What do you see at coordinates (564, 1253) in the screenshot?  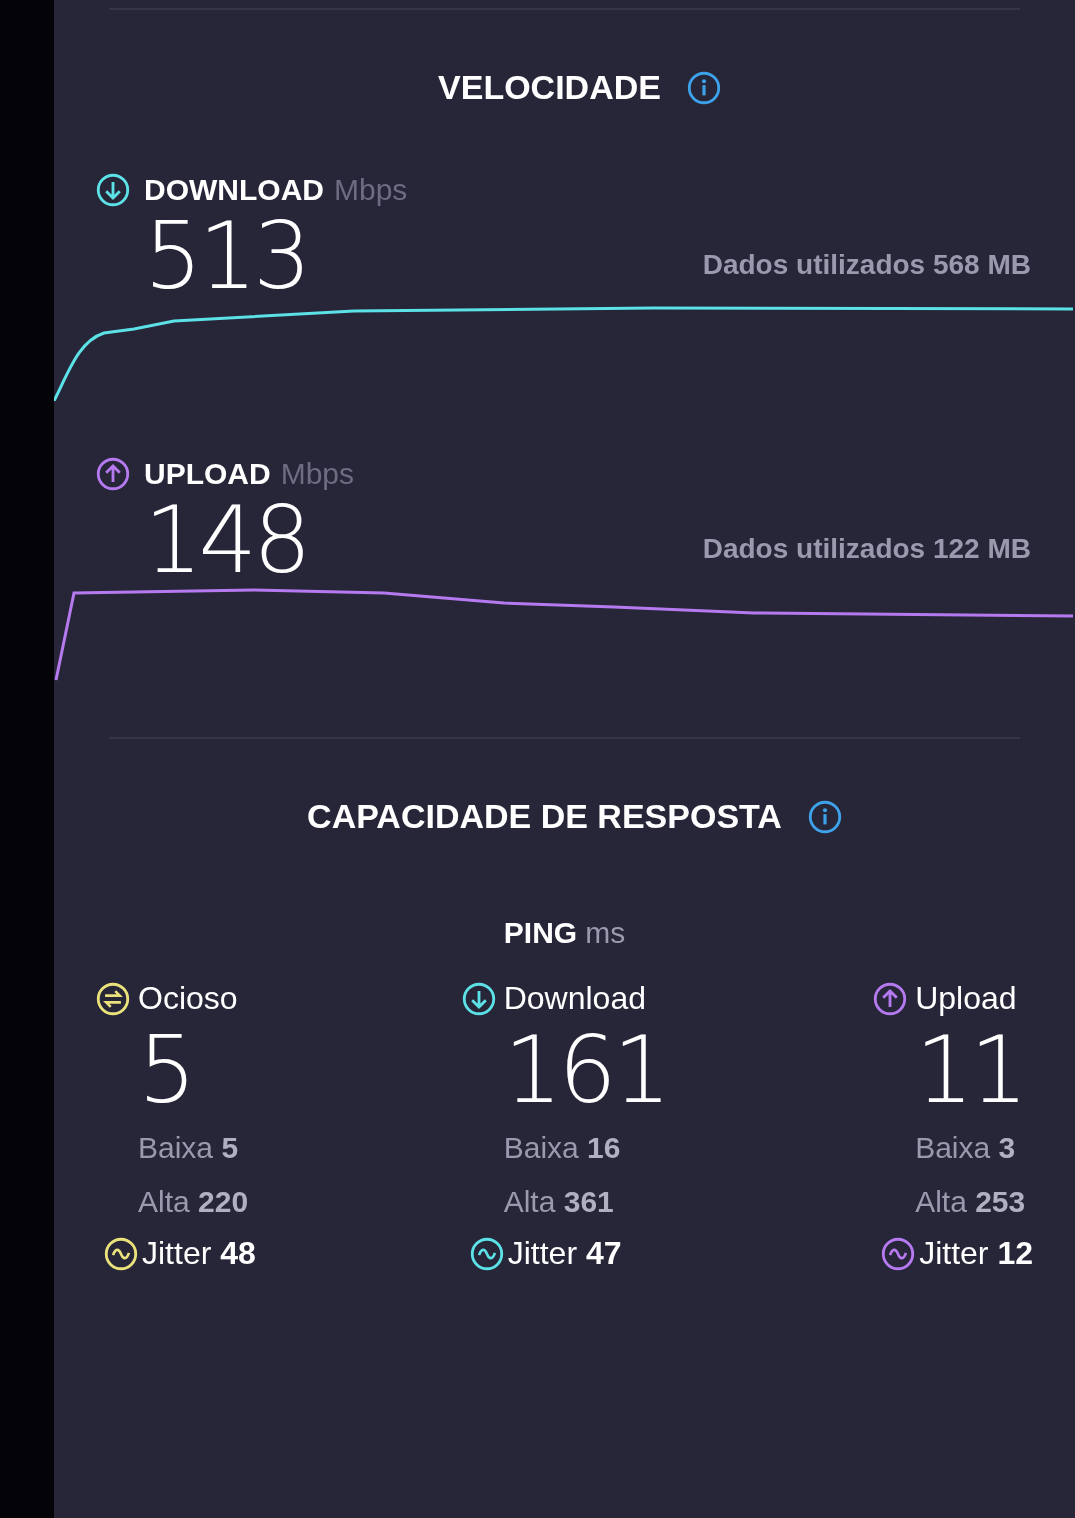 I see `jitter-text: Jitter 47` at bounding box center [564, 1253].